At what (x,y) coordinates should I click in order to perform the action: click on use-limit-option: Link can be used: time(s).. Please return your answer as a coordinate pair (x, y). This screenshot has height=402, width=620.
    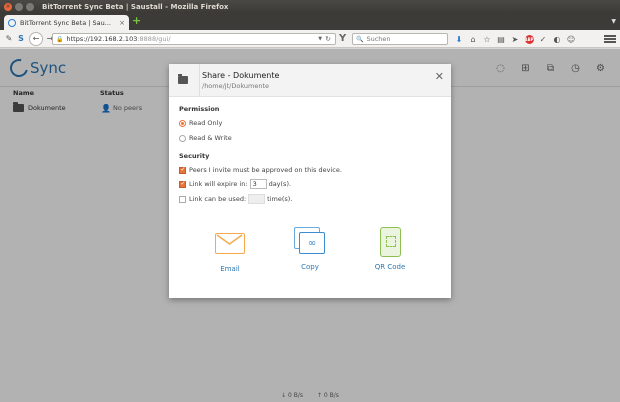
    Looking at the image, I should click on (235, 199).